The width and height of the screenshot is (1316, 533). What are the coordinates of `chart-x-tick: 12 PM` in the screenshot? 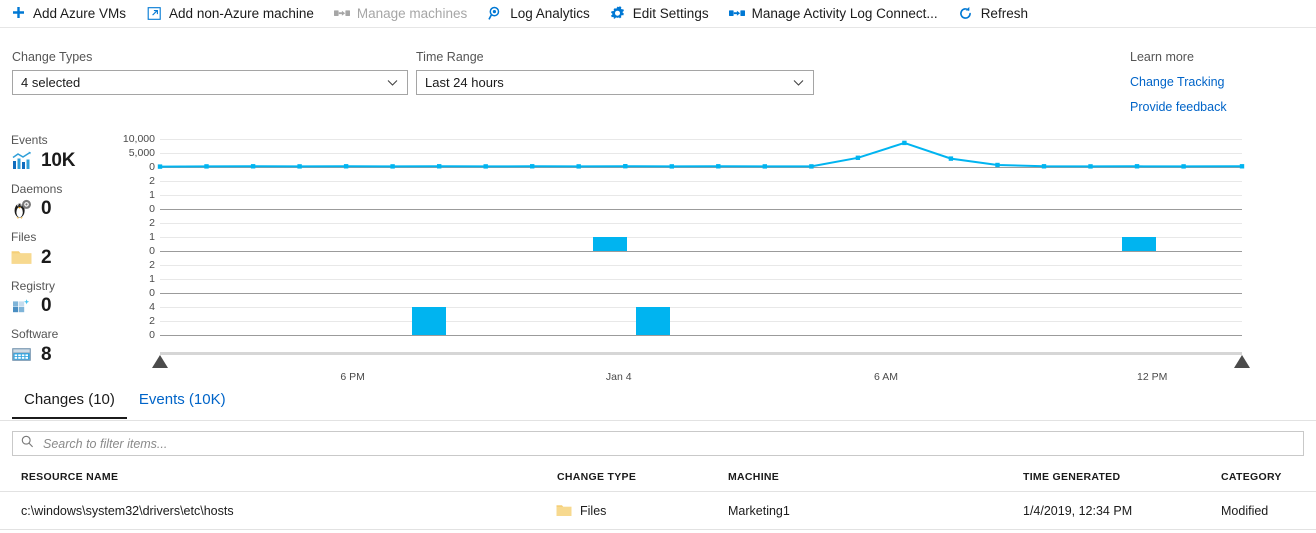 It's located at (1152, 377).